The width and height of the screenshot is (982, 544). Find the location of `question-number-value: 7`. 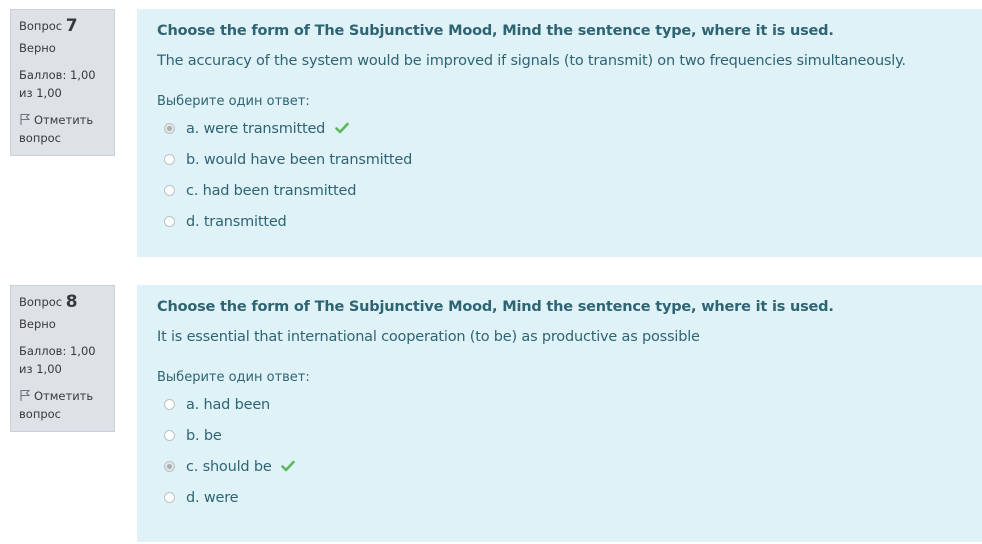

question-number-value: 7 is located at coordinates (71, 26).